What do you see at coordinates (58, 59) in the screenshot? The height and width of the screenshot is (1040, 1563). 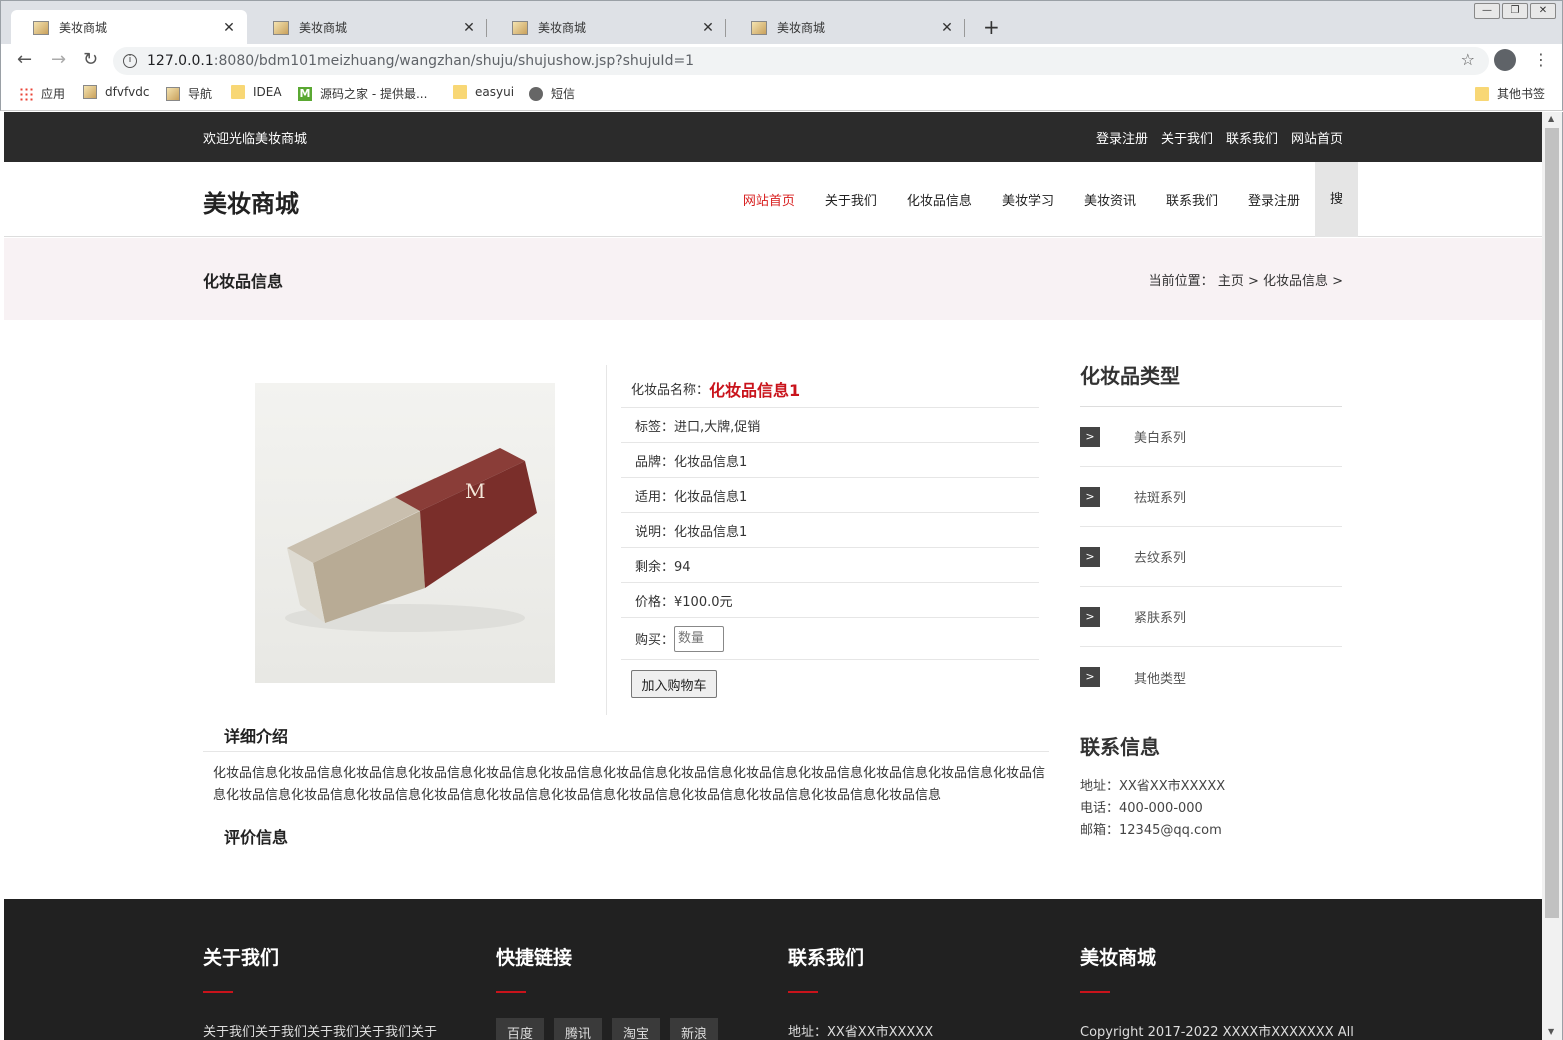 I see `forward-icon: →` at bounding box center [58, 59].